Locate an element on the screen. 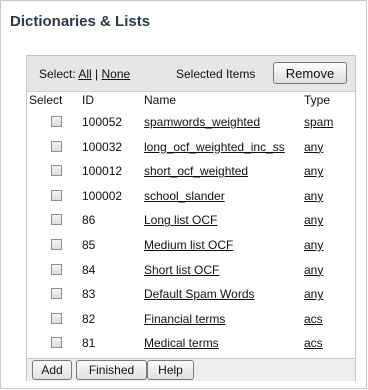 Image resolution: width=368 pixels, height=390 pixels. row-name-link: Medical terms is located at coordinates (181, 343).